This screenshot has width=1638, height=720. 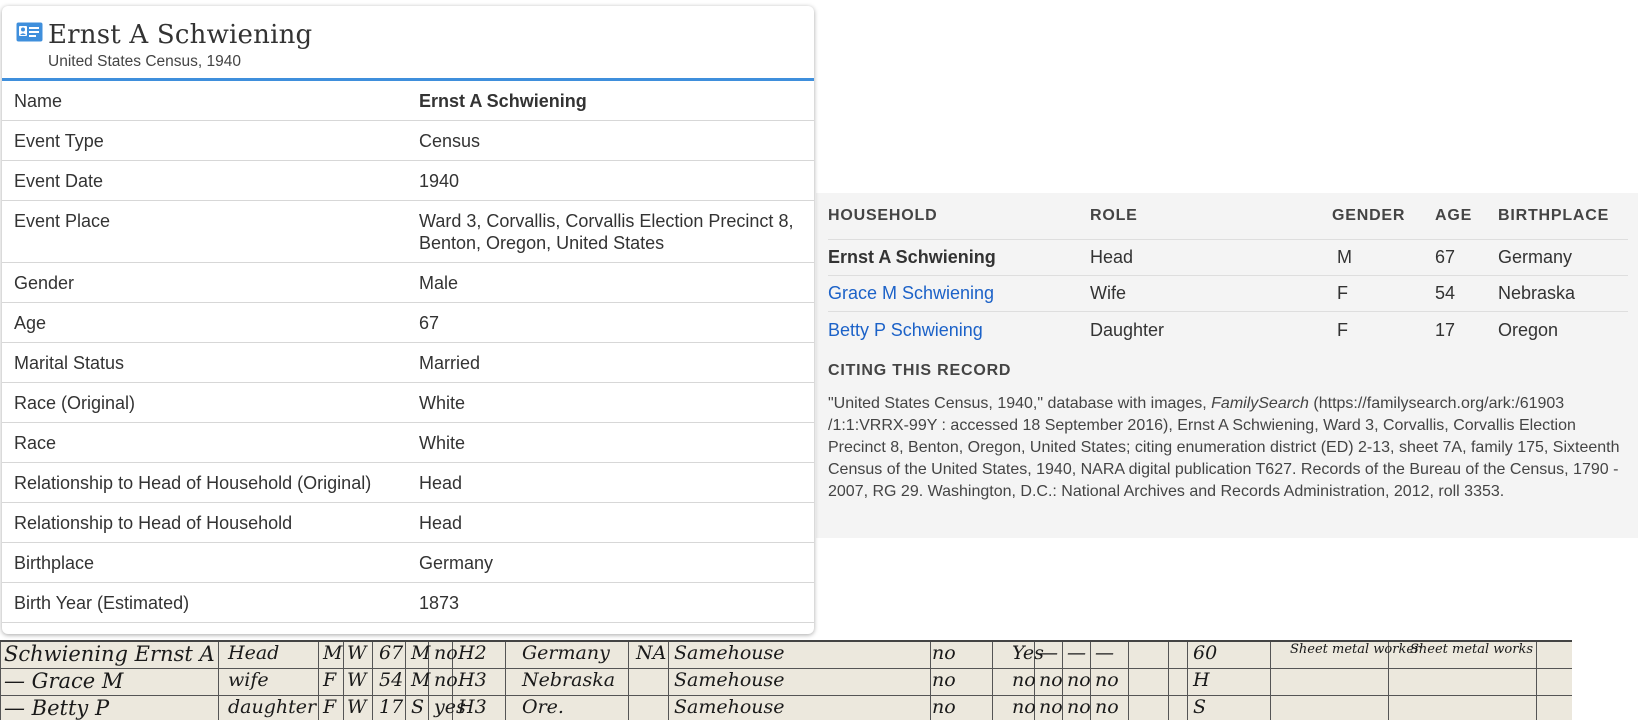 I want to click on field-value: Census, so click(x=450, y=141).